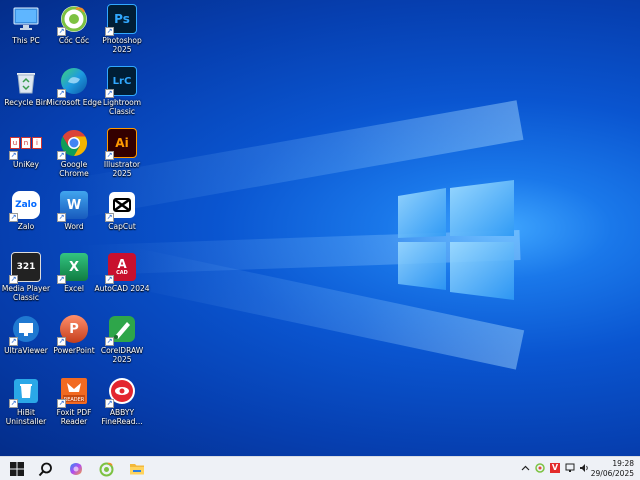 The height and width of the screenshot is (480, 640). I want to click on desktop-icon-coreldraw-2025: ↗ CorelDRAW 2025, so click(122, 343).